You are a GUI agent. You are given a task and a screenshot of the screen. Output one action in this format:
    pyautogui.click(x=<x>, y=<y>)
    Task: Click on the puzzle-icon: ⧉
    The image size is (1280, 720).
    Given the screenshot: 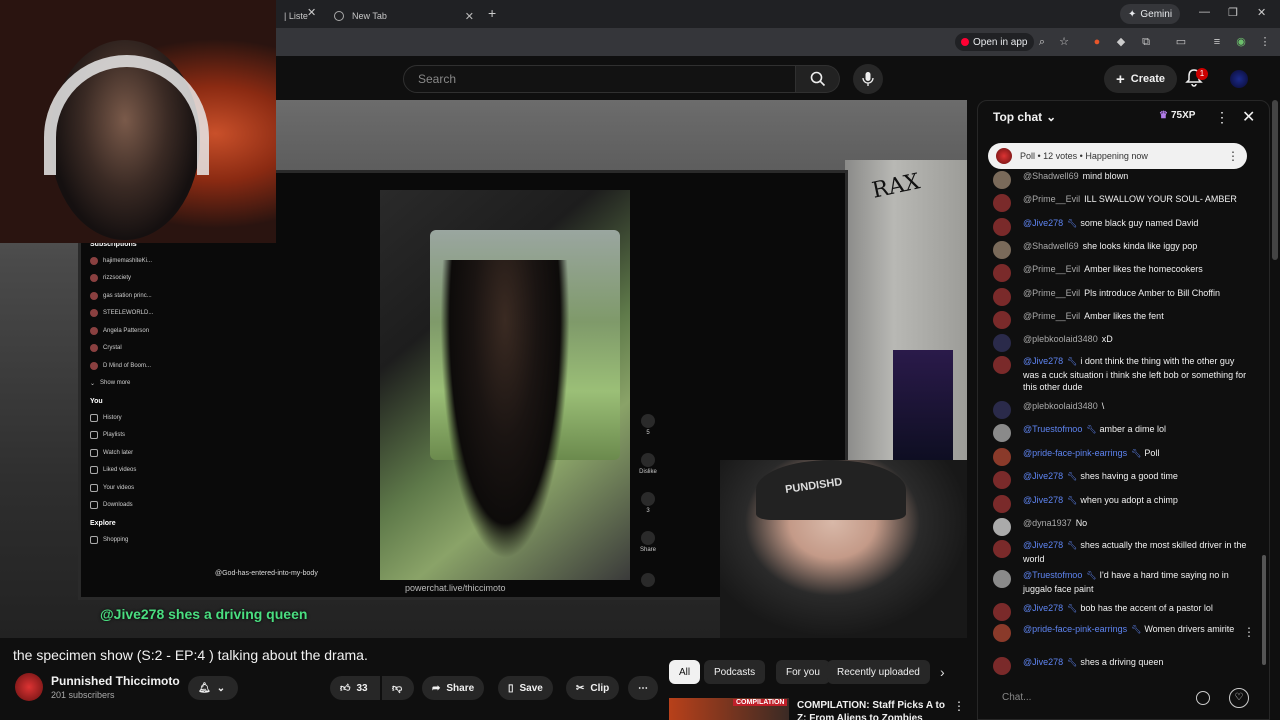 What is the action you would take?
    pyautogui.click(x=1146, y=42)
    